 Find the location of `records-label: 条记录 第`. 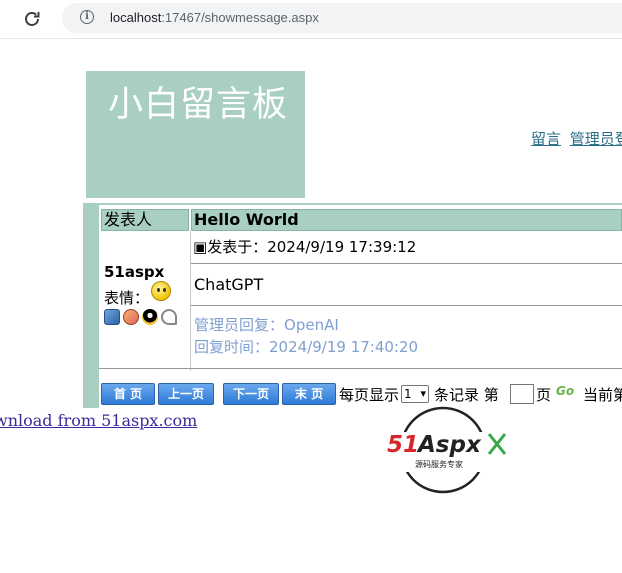

records-label: 条记录 第 is located at coordinates (466, 395).